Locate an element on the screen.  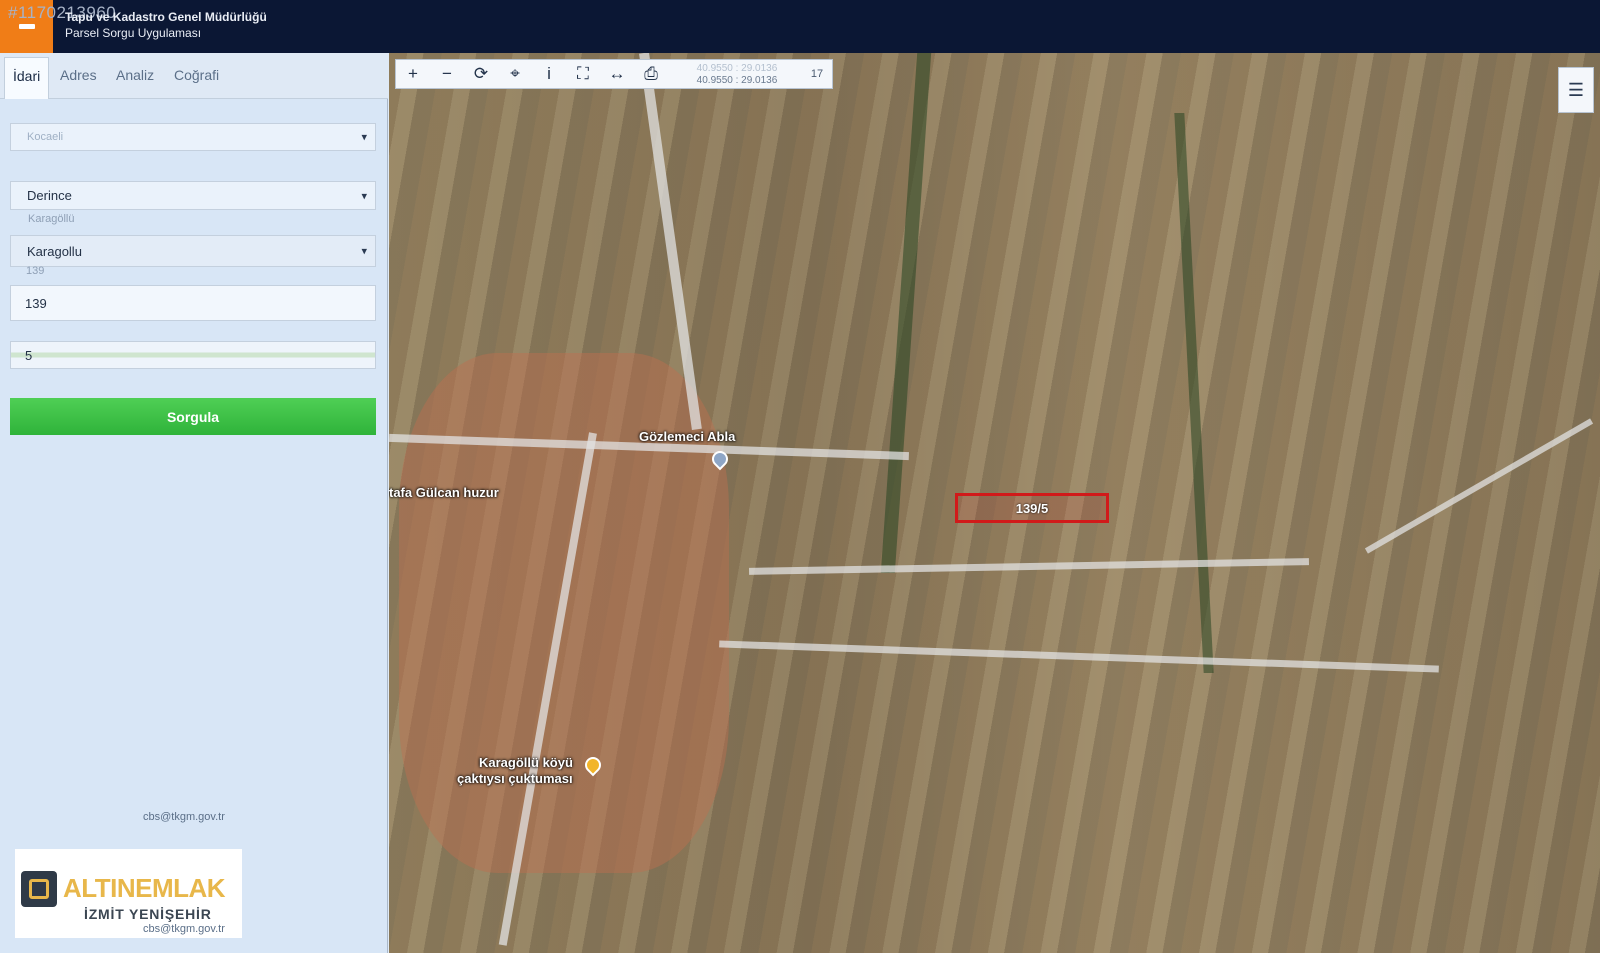
tab-cografi: Coğrafi is located at coordinates (196, 75).